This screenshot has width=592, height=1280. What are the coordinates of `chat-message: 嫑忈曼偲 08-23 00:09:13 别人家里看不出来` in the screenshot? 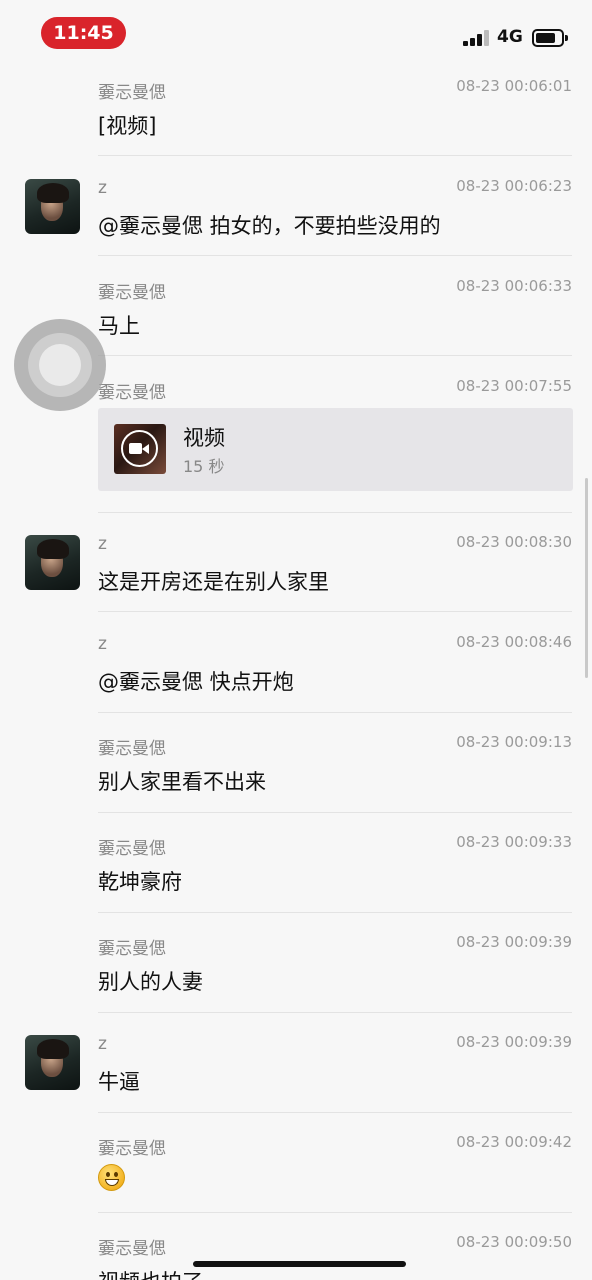 It's located at (296, 769).